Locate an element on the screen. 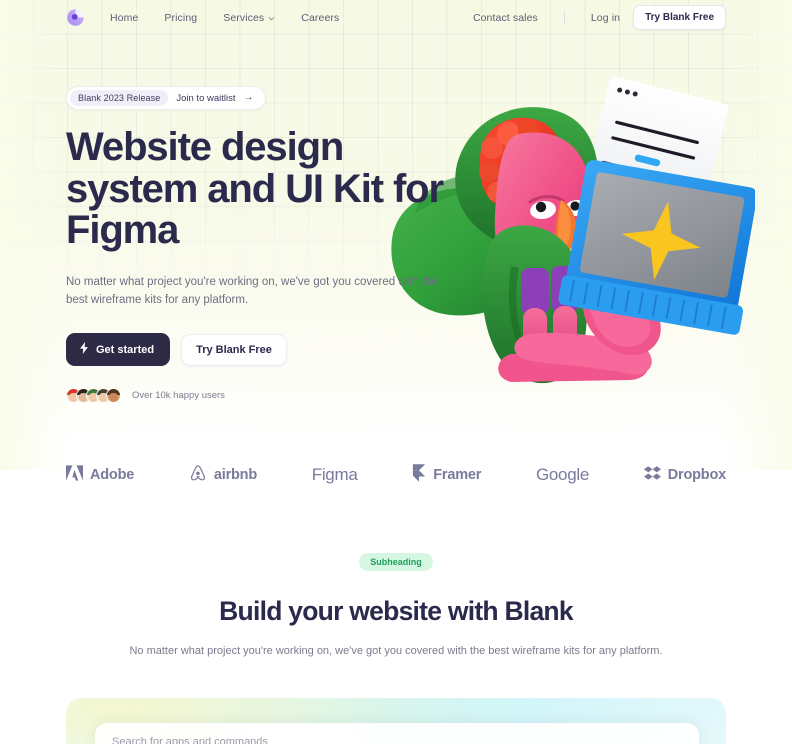 The image size is (792, 744). hero-cta-row: Get started Try Blank Free is located at coordinates (256, 350).